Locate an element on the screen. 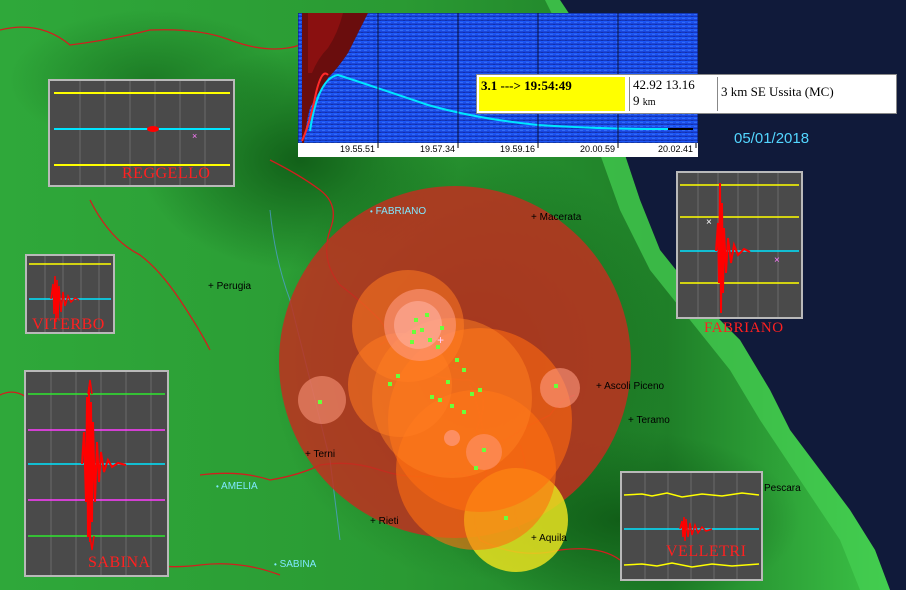  station-label-fabriano: FABRIANO is located at coordinates (744, 328).